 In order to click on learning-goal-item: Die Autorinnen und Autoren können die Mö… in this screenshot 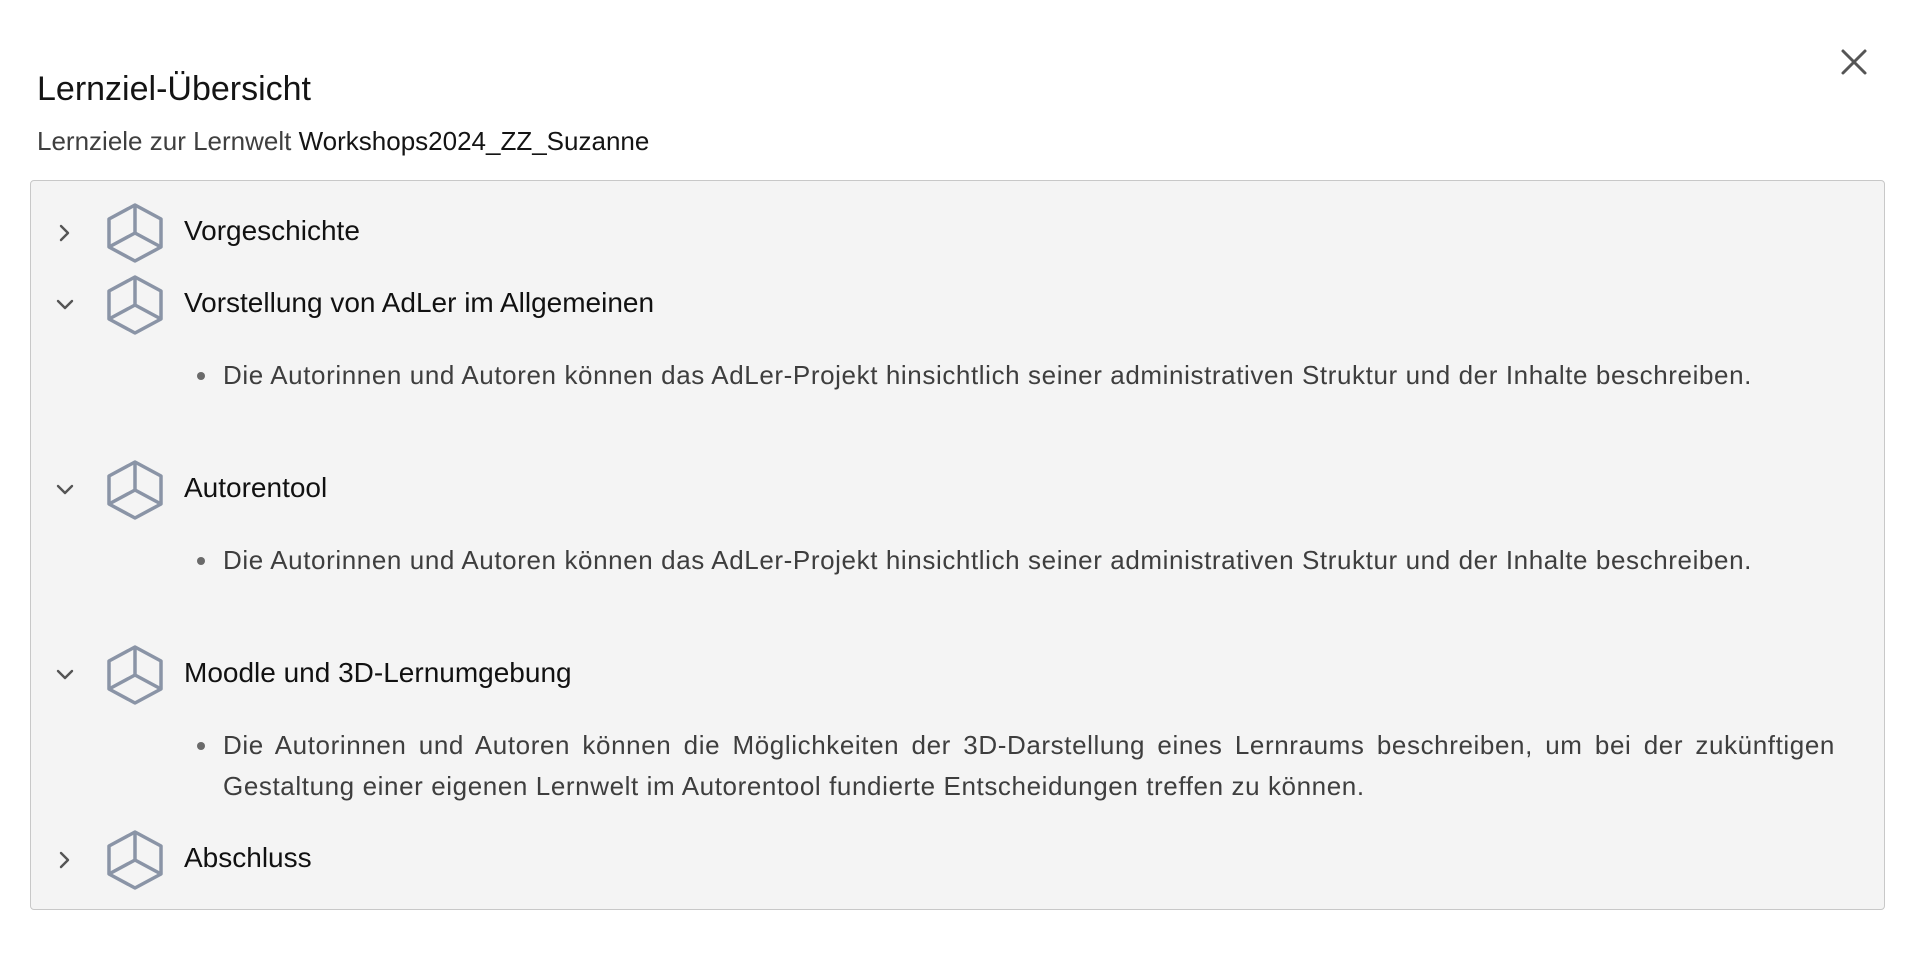, I will do `click(1016, 766)`.